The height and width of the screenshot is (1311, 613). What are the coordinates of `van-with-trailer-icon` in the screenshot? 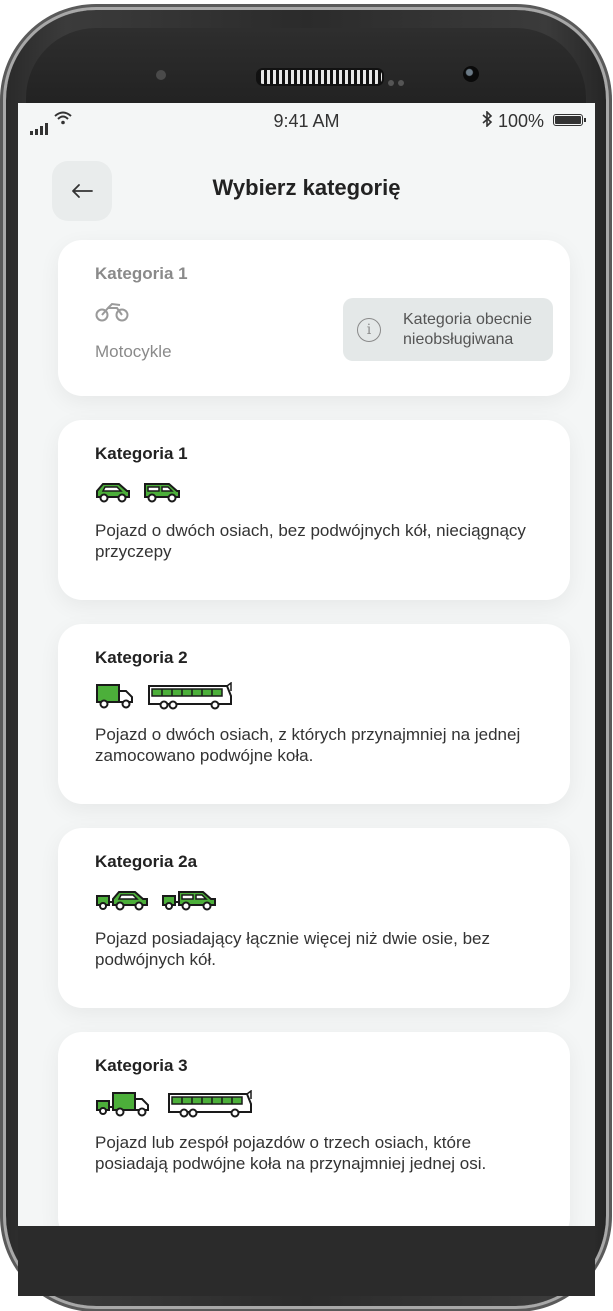 It's located at (189, 901).